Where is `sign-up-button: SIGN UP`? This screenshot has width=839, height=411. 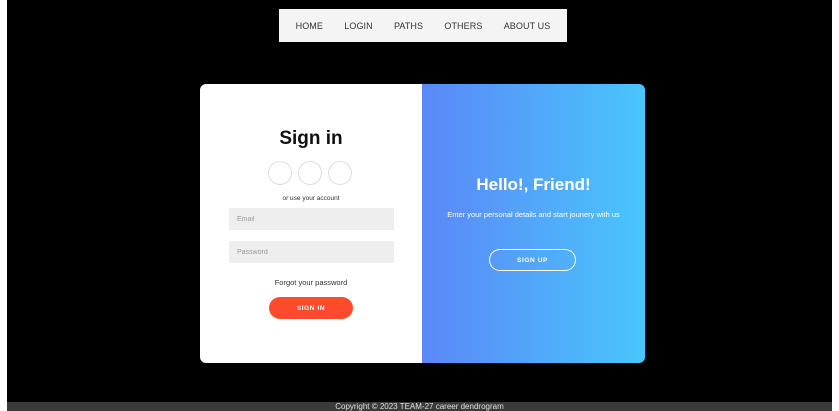 sign-up-button: SIGN UP is located at coordinates (532, 260).